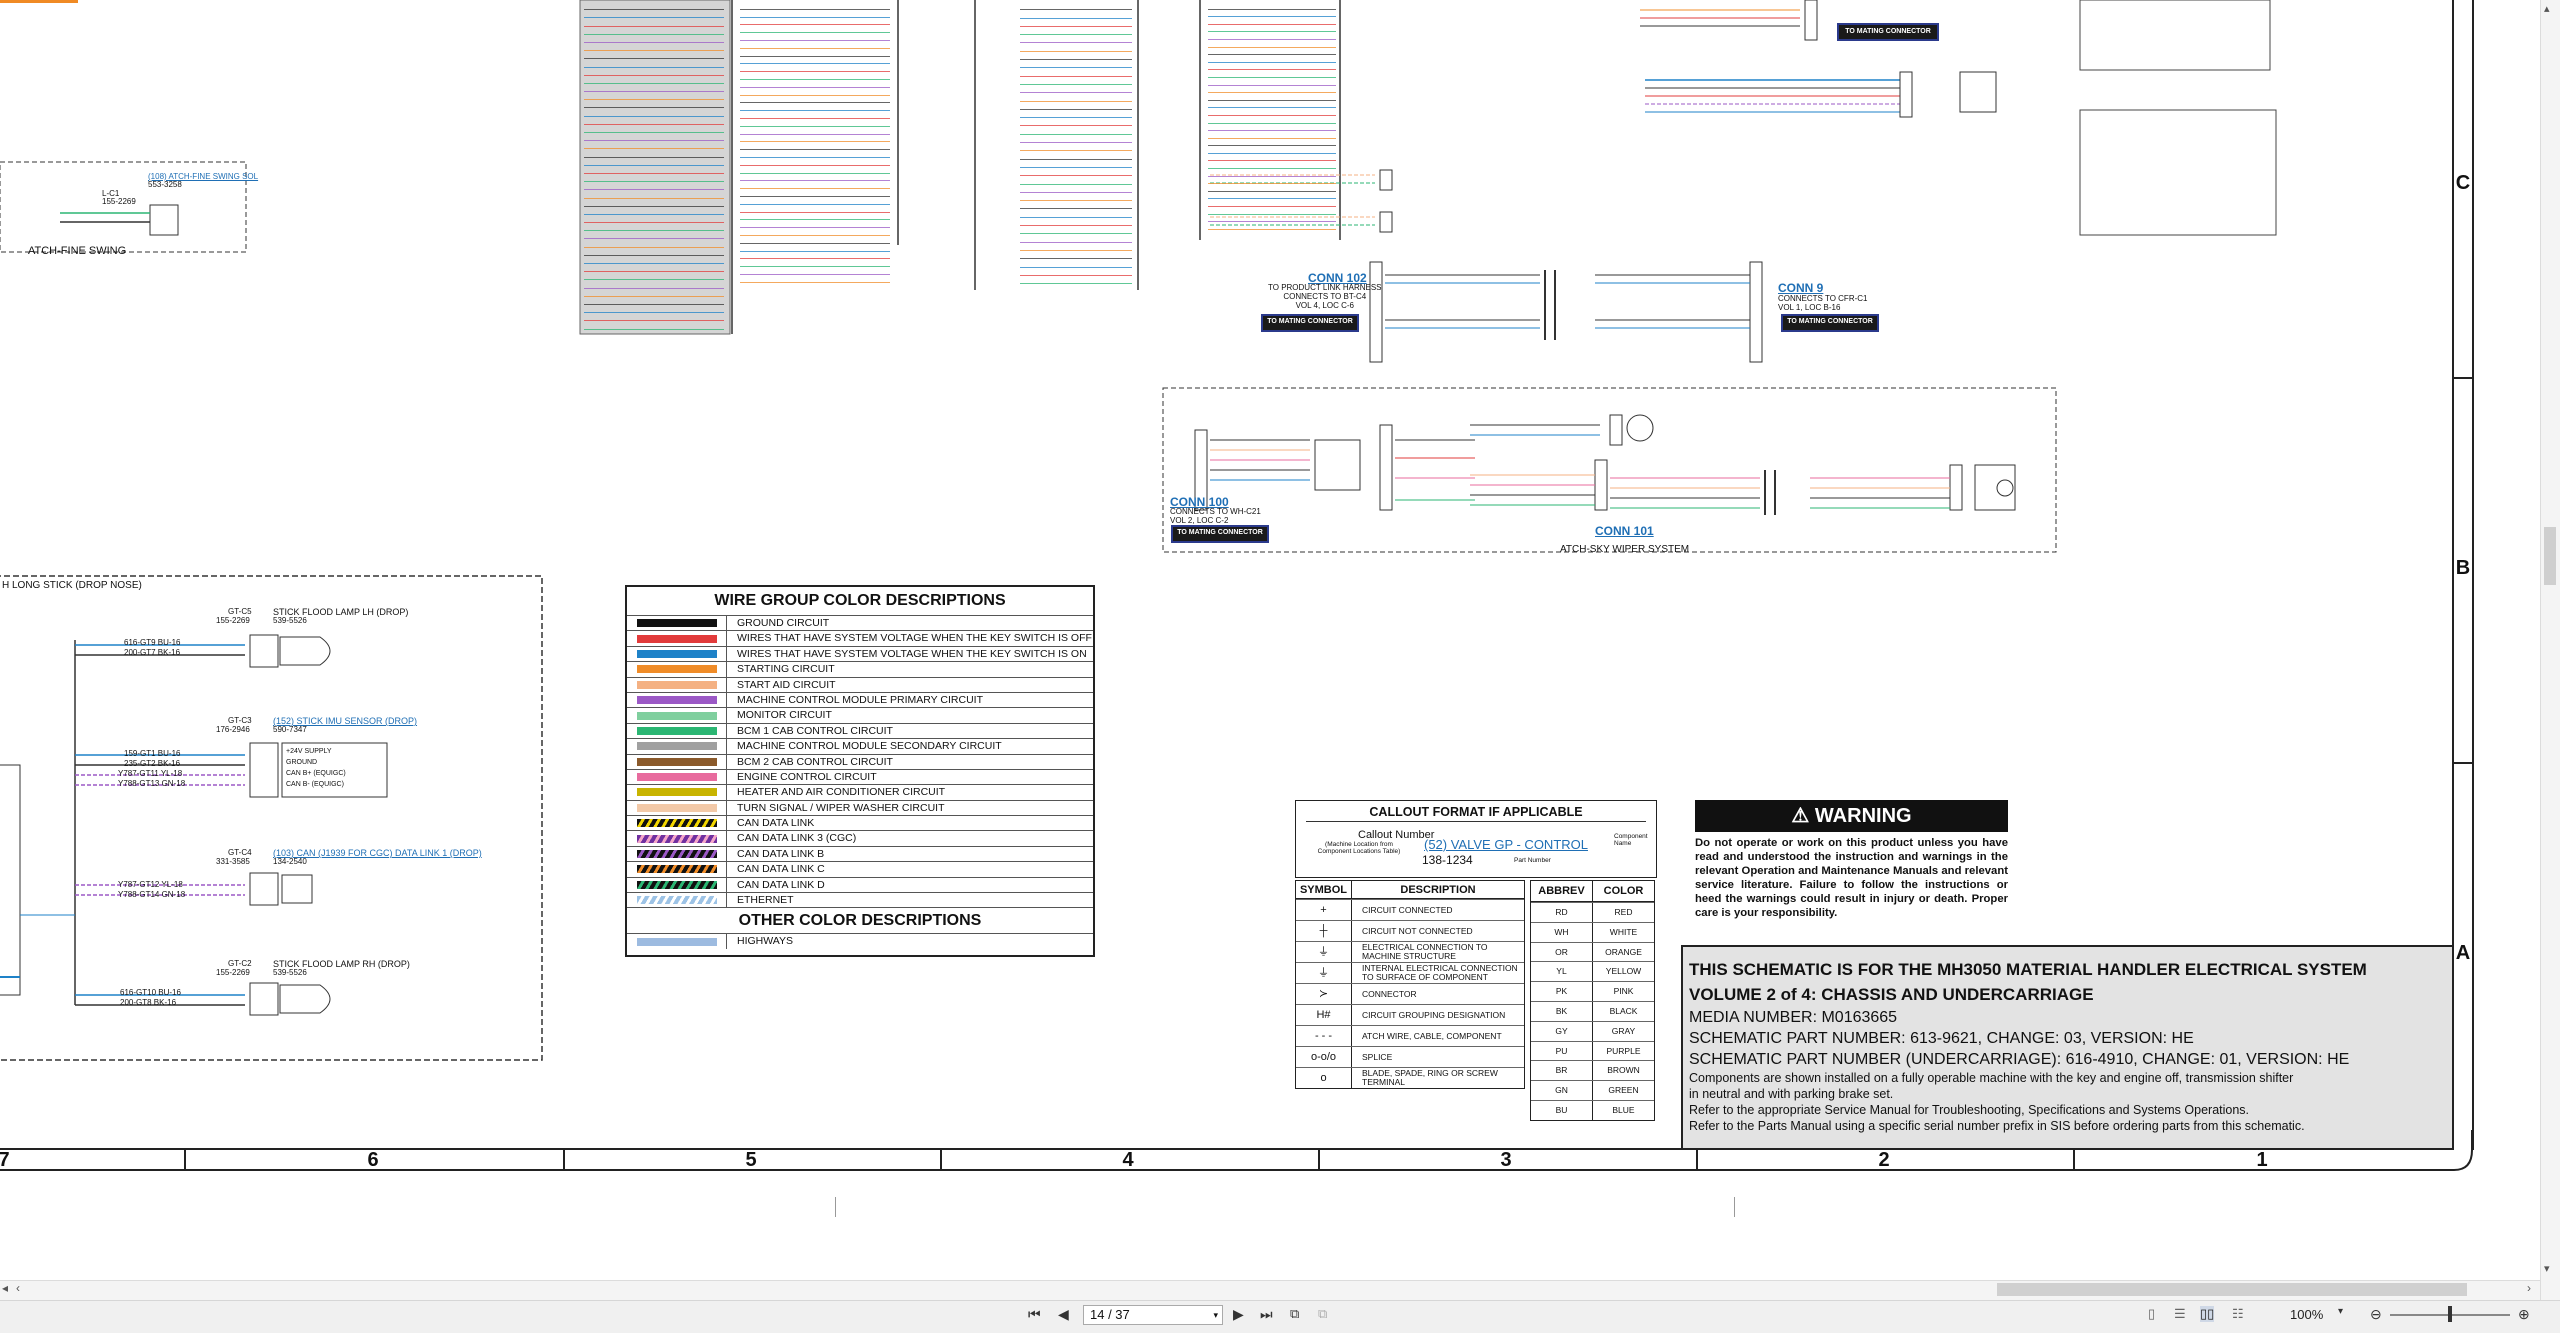 Image resolution: width=2560 pixels, height=1333 pixels. I want to click on vertical-scroll-thumb, so click(2550, 556).